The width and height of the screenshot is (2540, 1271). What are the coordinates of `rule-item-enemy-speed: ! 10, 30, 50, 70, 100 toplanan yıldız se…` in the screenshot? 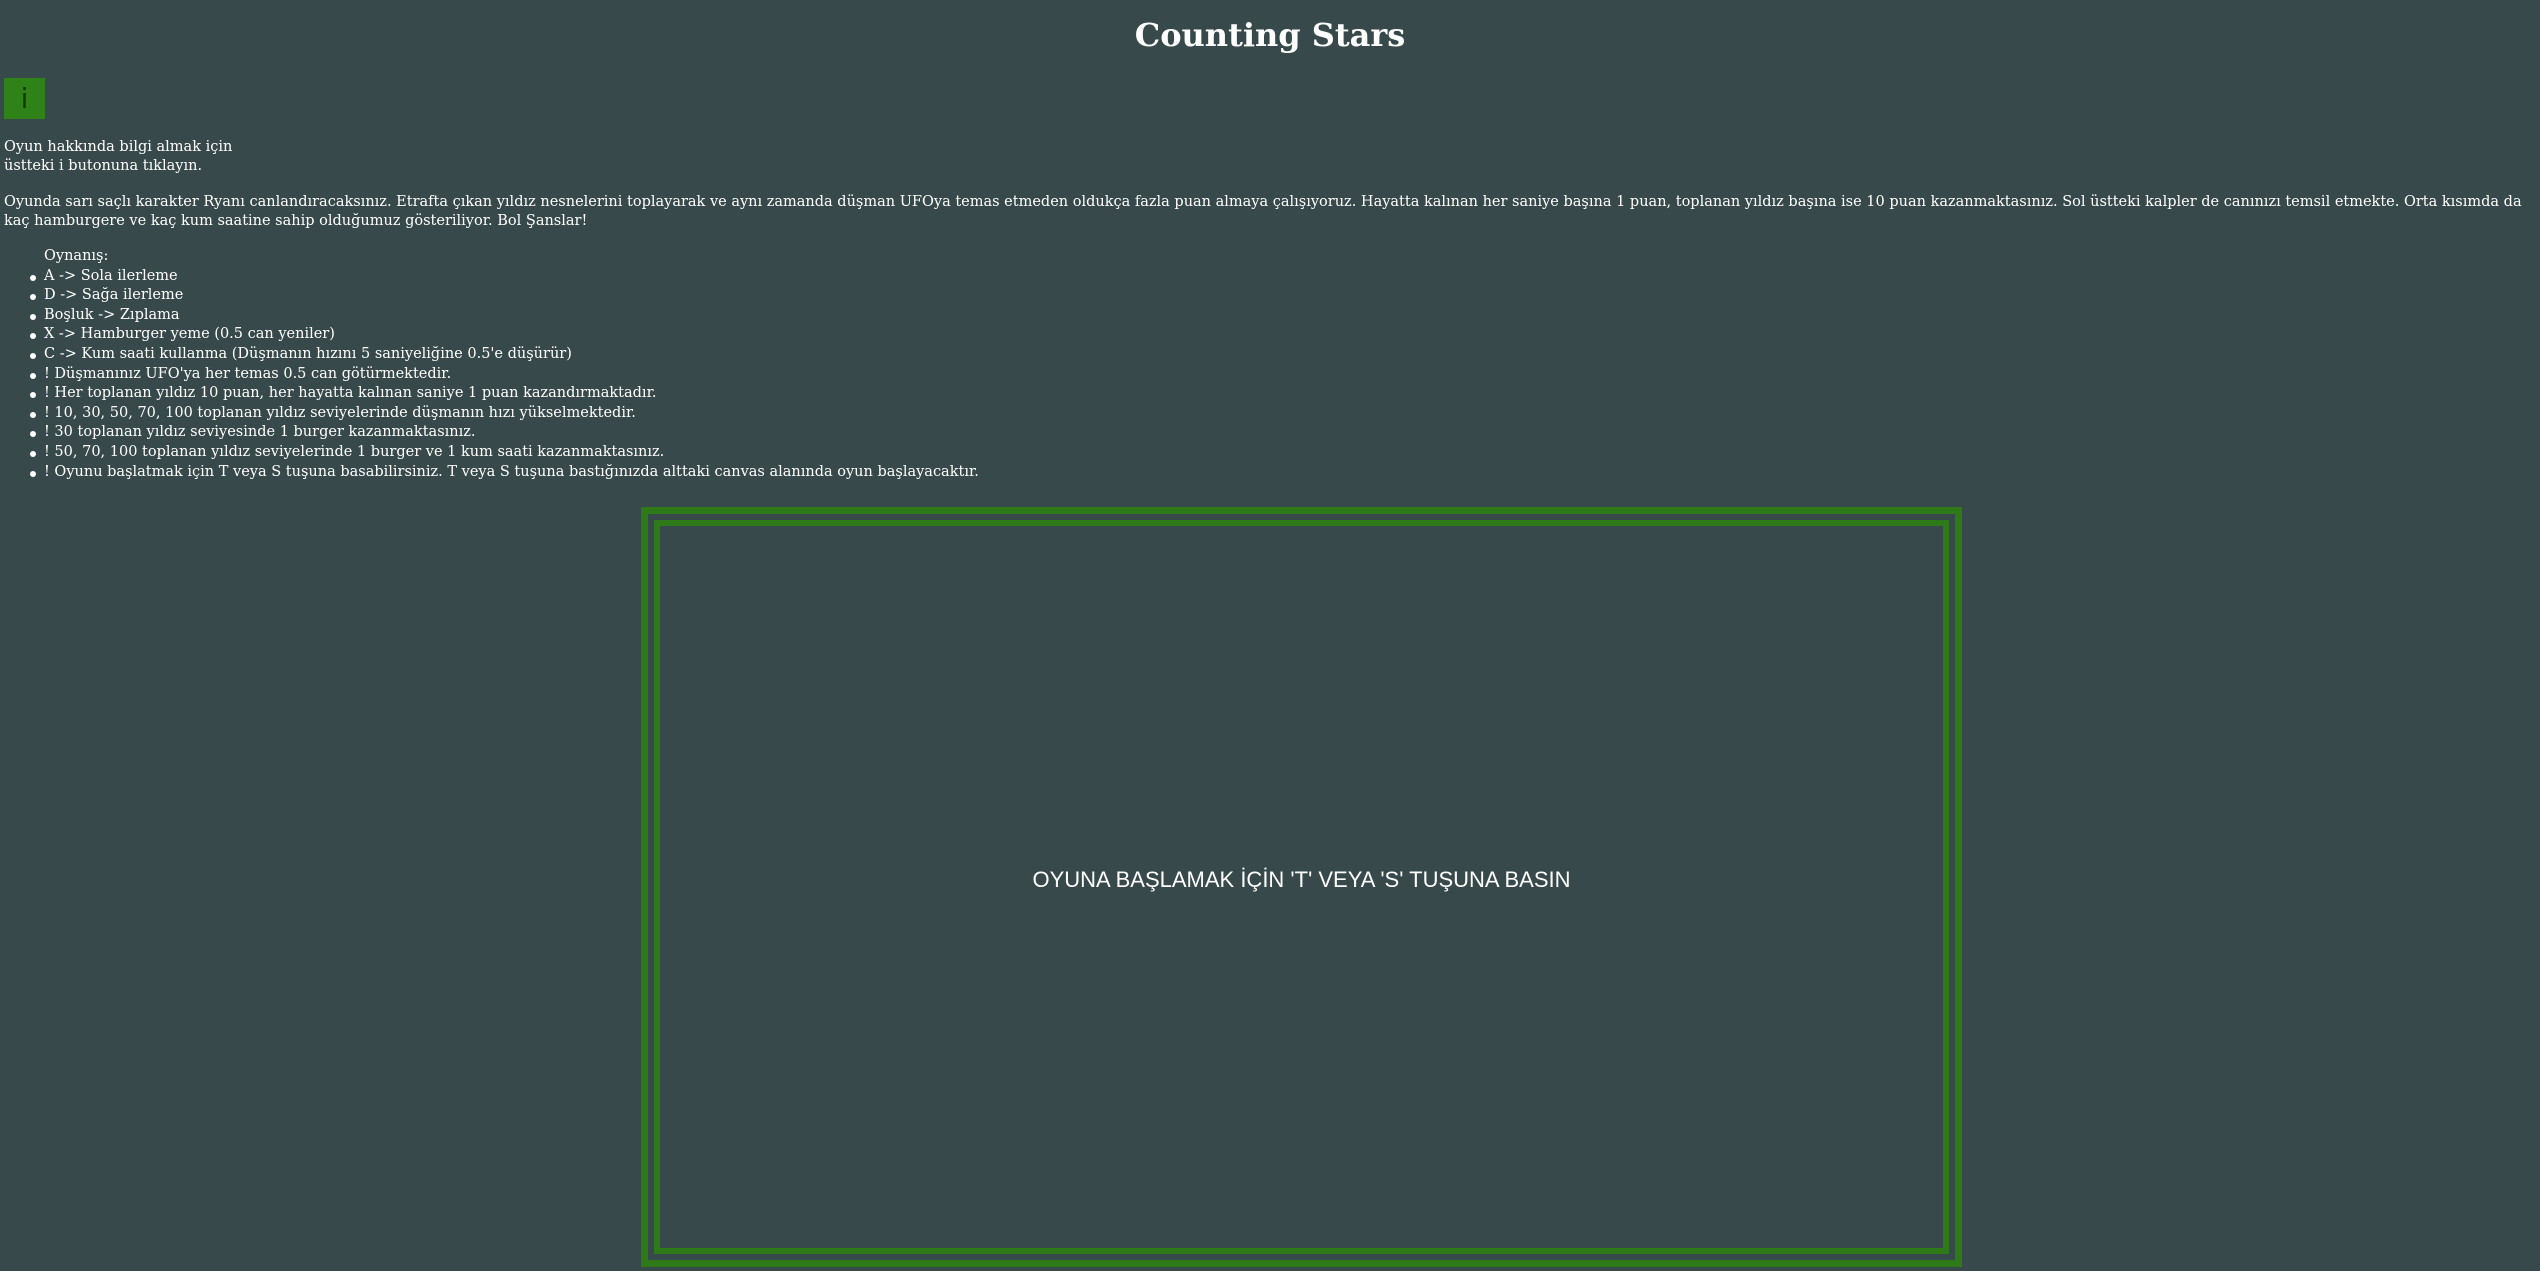 It's located at (504, 414).